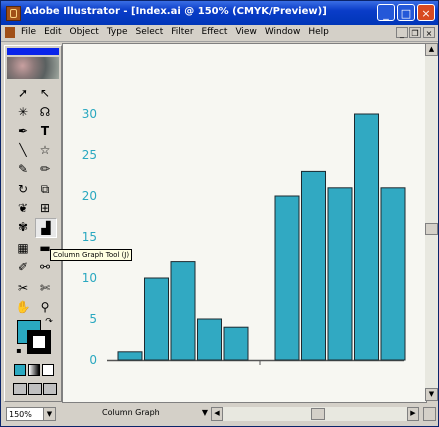 The height and width of the screenshot is (427, 439). Describe the element at coordinates (117, 32) in the screenshot. I see `menu-item-type: Type` at that location.